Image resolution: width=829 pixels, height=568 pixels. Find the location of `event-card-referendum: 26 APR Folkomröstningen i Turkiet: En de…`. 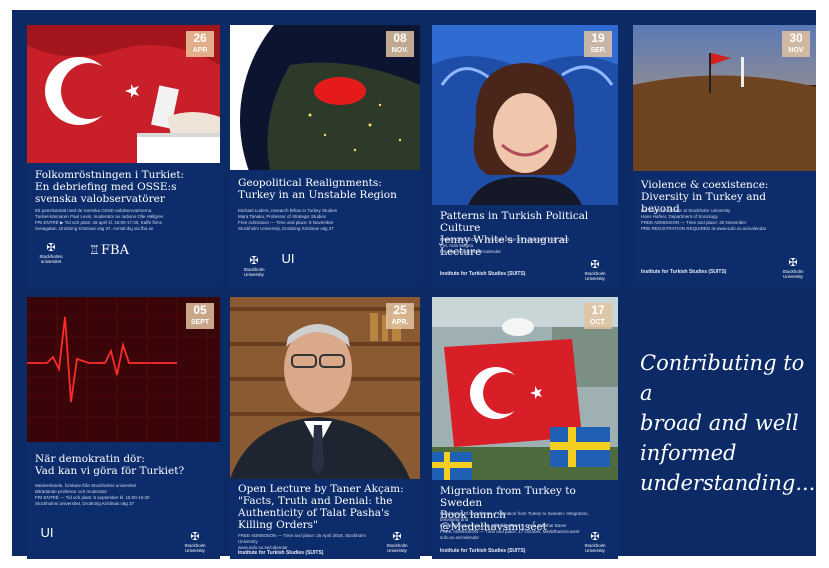

event-card-referendum: 26 APR Folkomröstningen i Turkiet: En de… is located at coordinates (123, 156).